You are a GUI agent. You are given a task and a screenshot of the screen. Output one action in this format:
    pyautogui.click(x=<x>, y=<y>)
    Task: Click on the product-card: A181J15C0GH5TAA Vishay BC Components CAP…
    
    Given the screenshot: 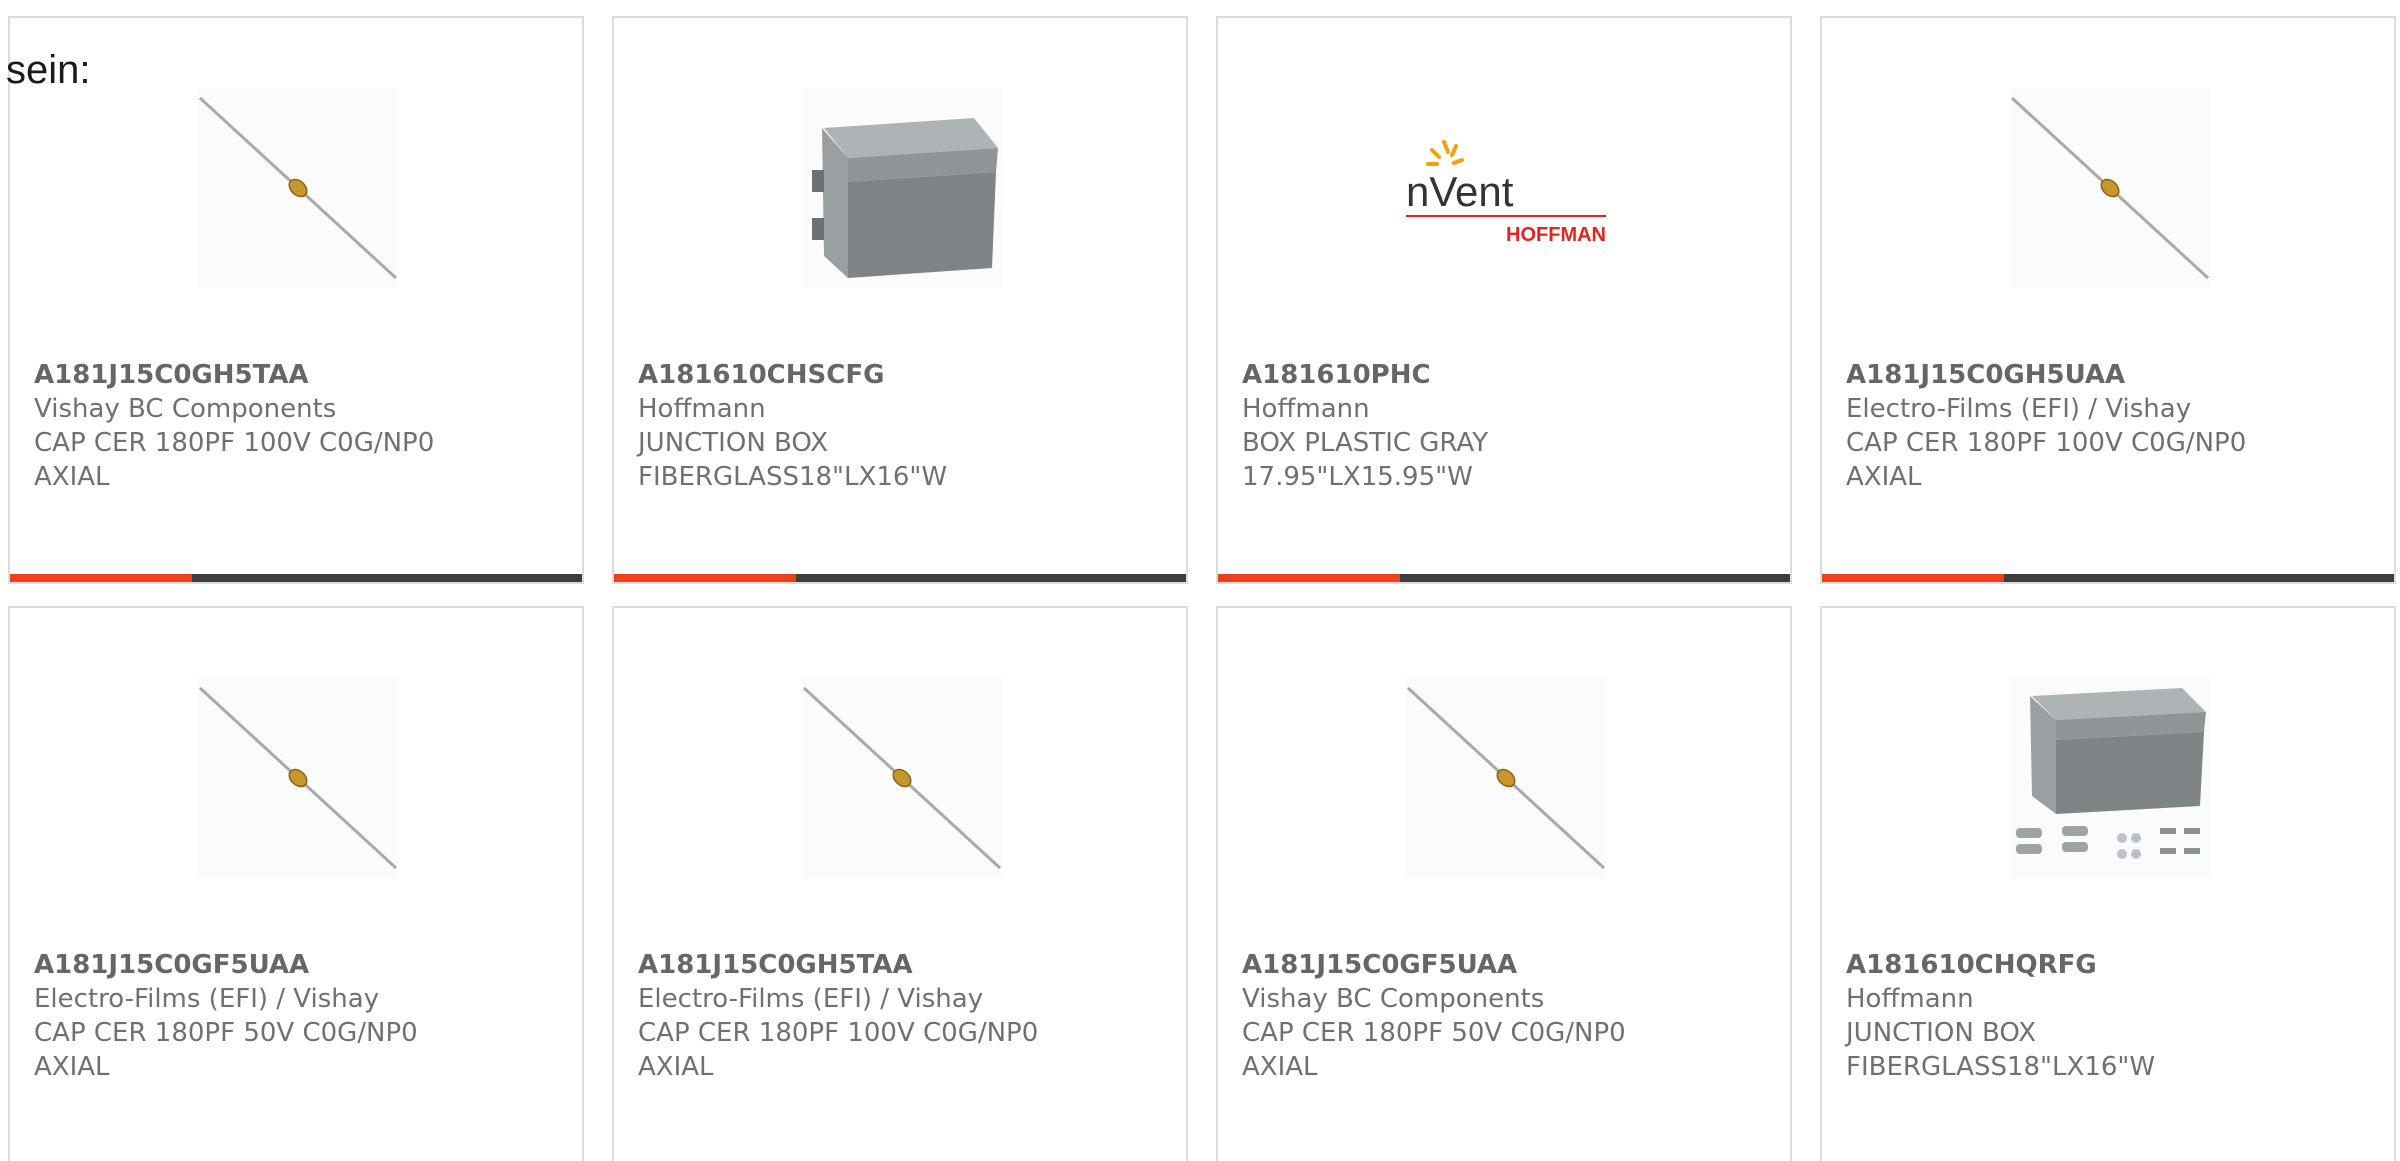 What is the action you would take?
    pyautogui.click(x=296, y=300)
    